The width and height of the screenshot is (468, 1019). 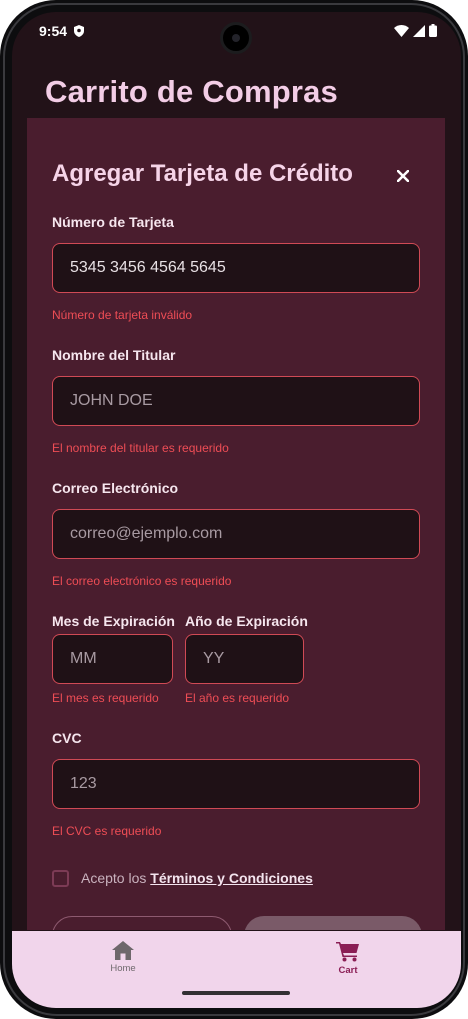 What do you see at coordinates (114, 355) in the screenshot?
I see `holder-name-label: Nombre del Titular` at bounding box center [114, 355].